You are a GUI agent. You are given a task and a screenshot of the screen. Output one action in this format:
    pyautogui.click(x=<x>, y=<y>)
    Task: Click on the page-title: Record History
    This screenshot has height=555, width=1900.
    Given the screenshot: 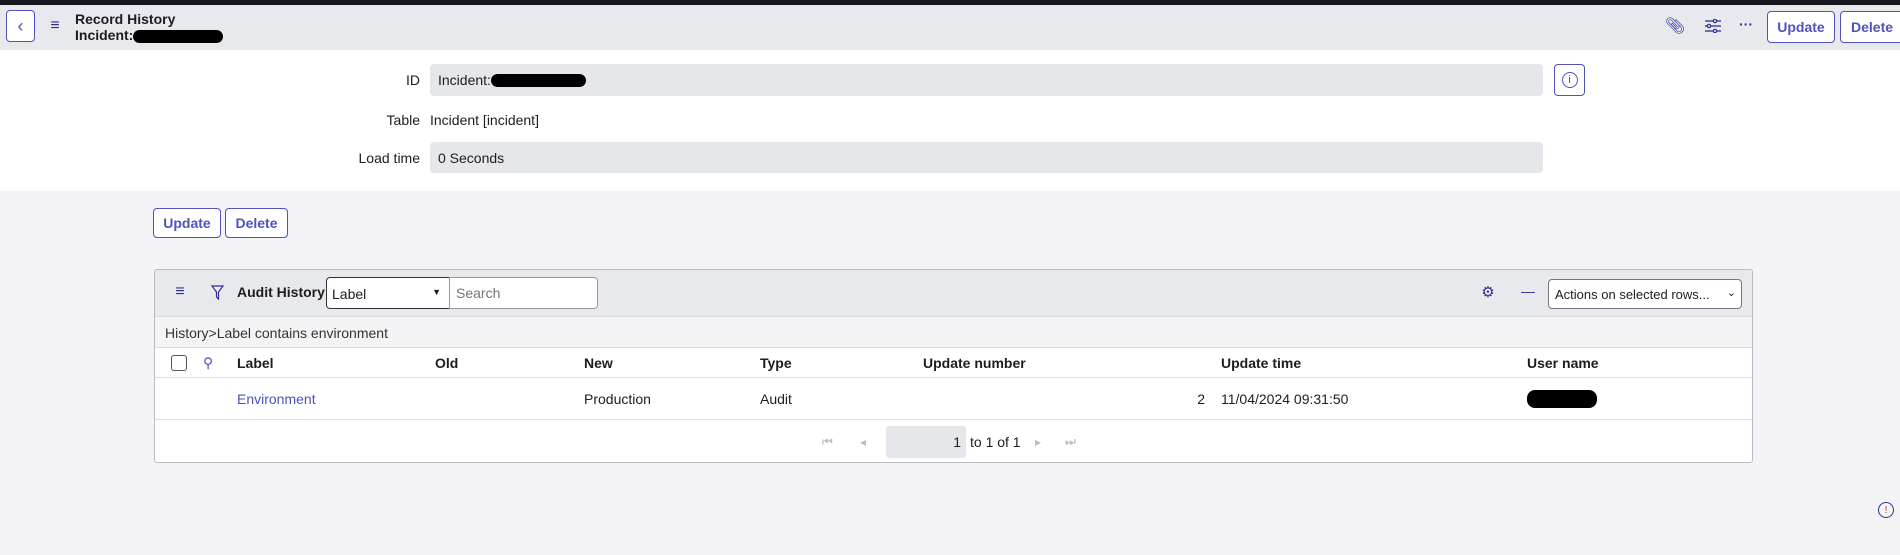 What is the action you would take?
    pyautogui.click(x=125, y=19)
    